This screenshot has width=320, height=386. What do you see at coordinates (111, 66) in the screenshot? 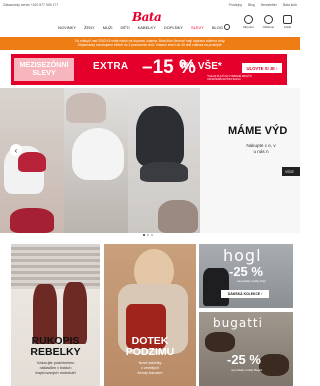
I see `promo-extra: EXTRA` at bounding box center [111, 66].